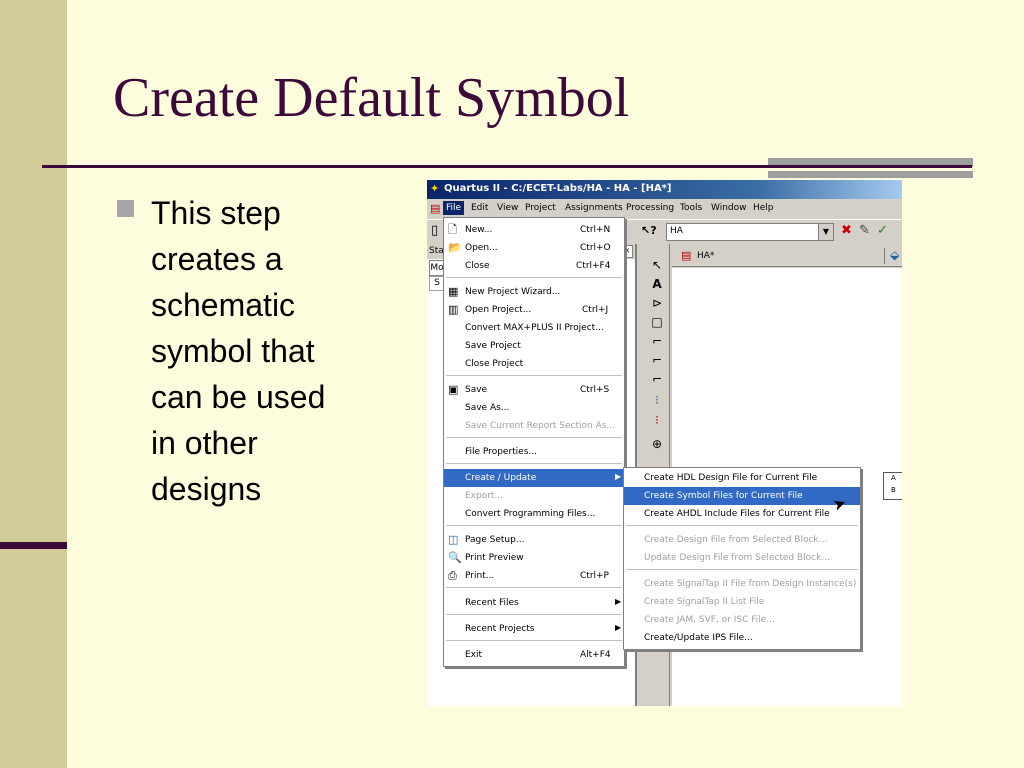 This screenshot has width=1024, height=768. I want to click on compile-icon: ✓, so click(882, 230).